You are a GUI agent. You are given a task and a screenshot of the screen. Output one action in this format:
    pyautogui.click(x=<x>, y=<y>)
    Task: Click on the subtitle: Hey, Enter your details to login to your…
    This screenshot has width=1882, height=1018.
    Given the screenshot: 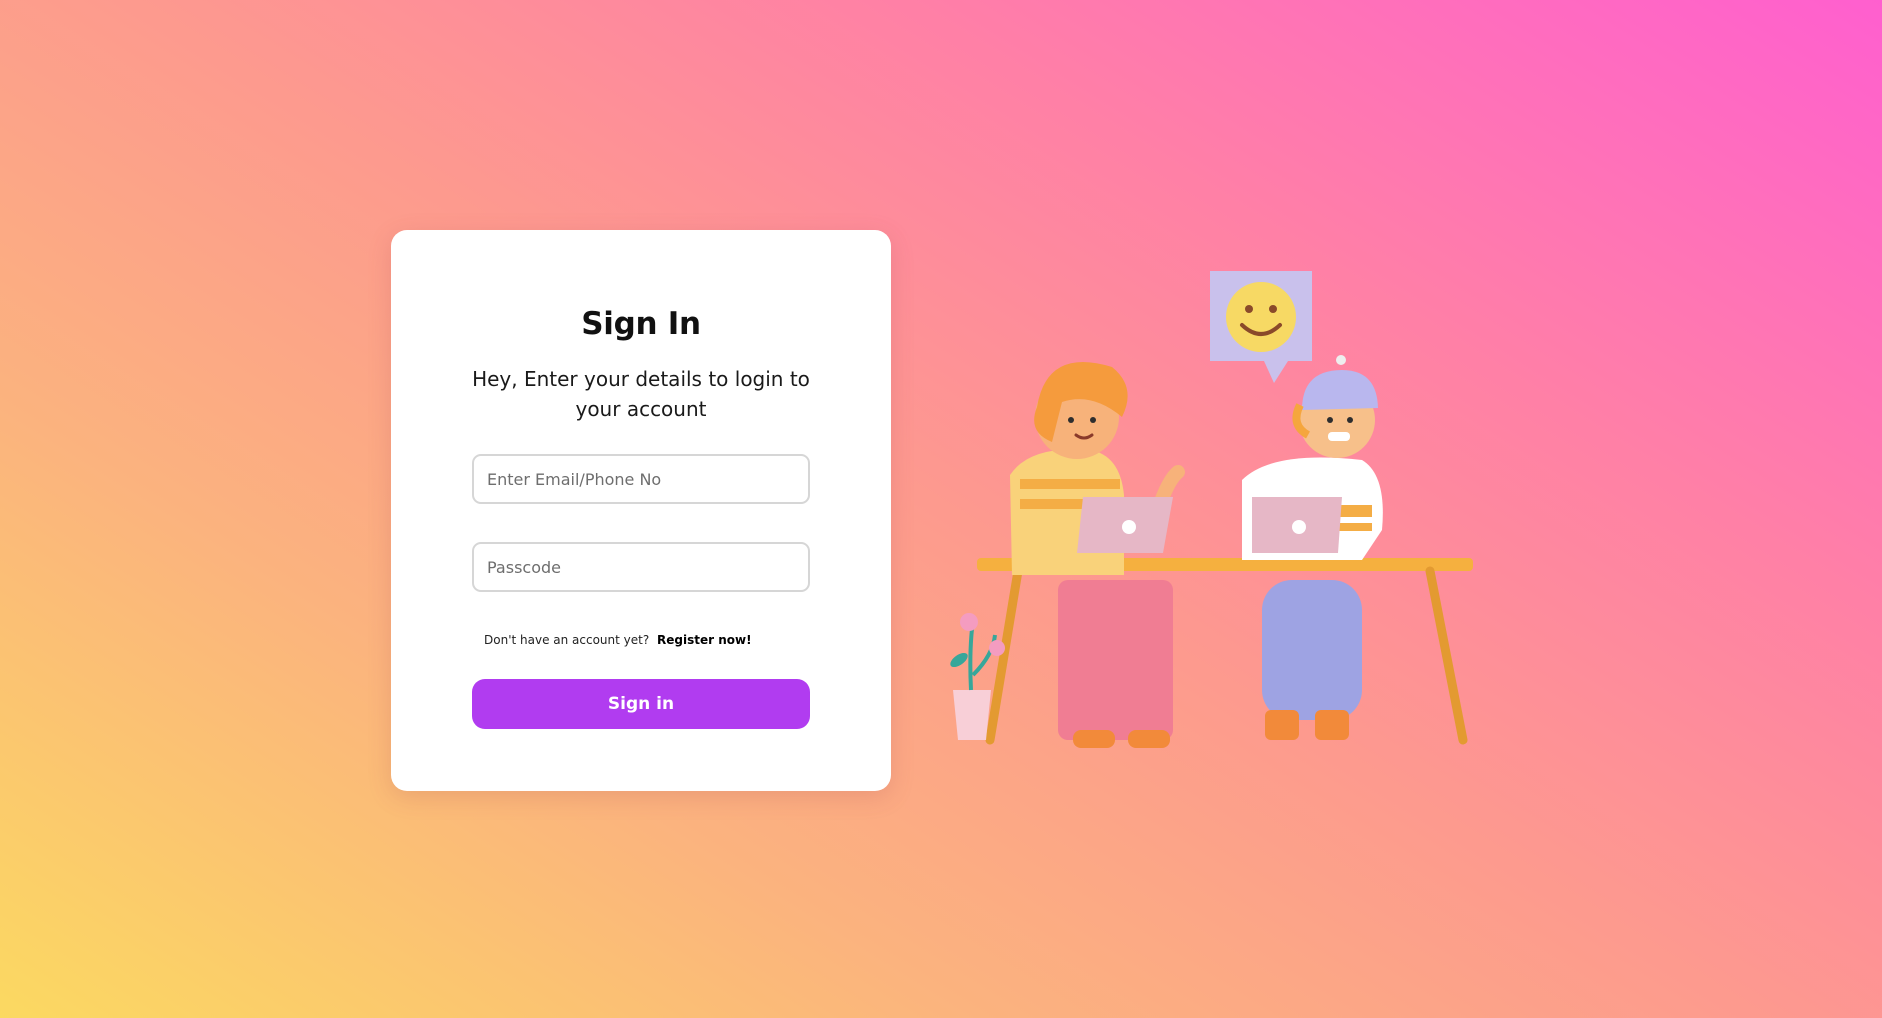 What is the action you would take?
    pyautogui.click(x=641, y=394)
    